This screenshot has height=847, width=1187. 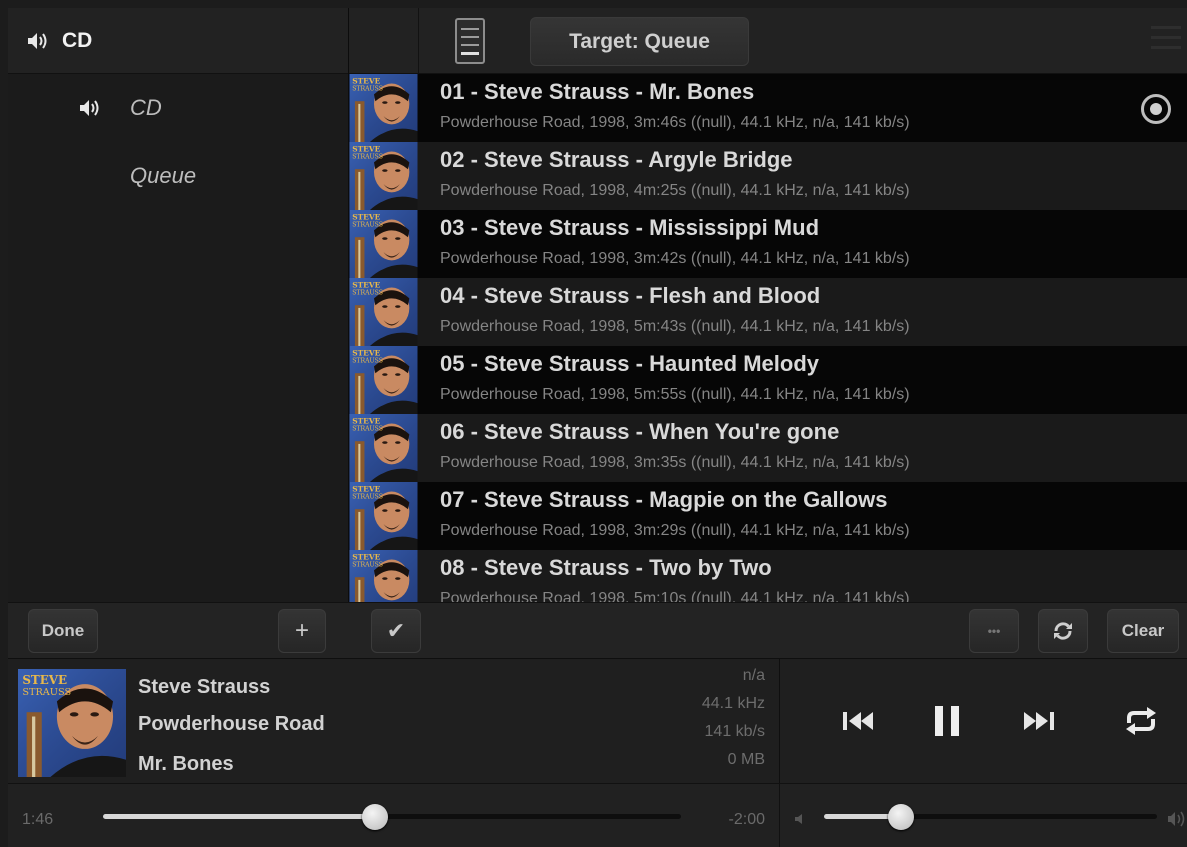 What do you see at coordinates (629, 363) in the screenshot?
I see `track-title: 05 - Steve Strauss - Haunted Melody` at bounding box center [629, 363].